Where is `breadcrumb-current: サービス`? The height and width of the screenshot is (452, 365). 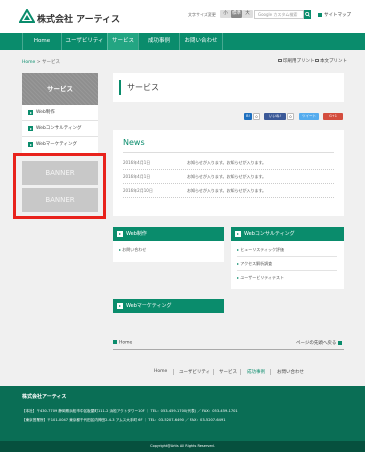 breadcrumb-current: サービス is located at coordinates (50, 62).